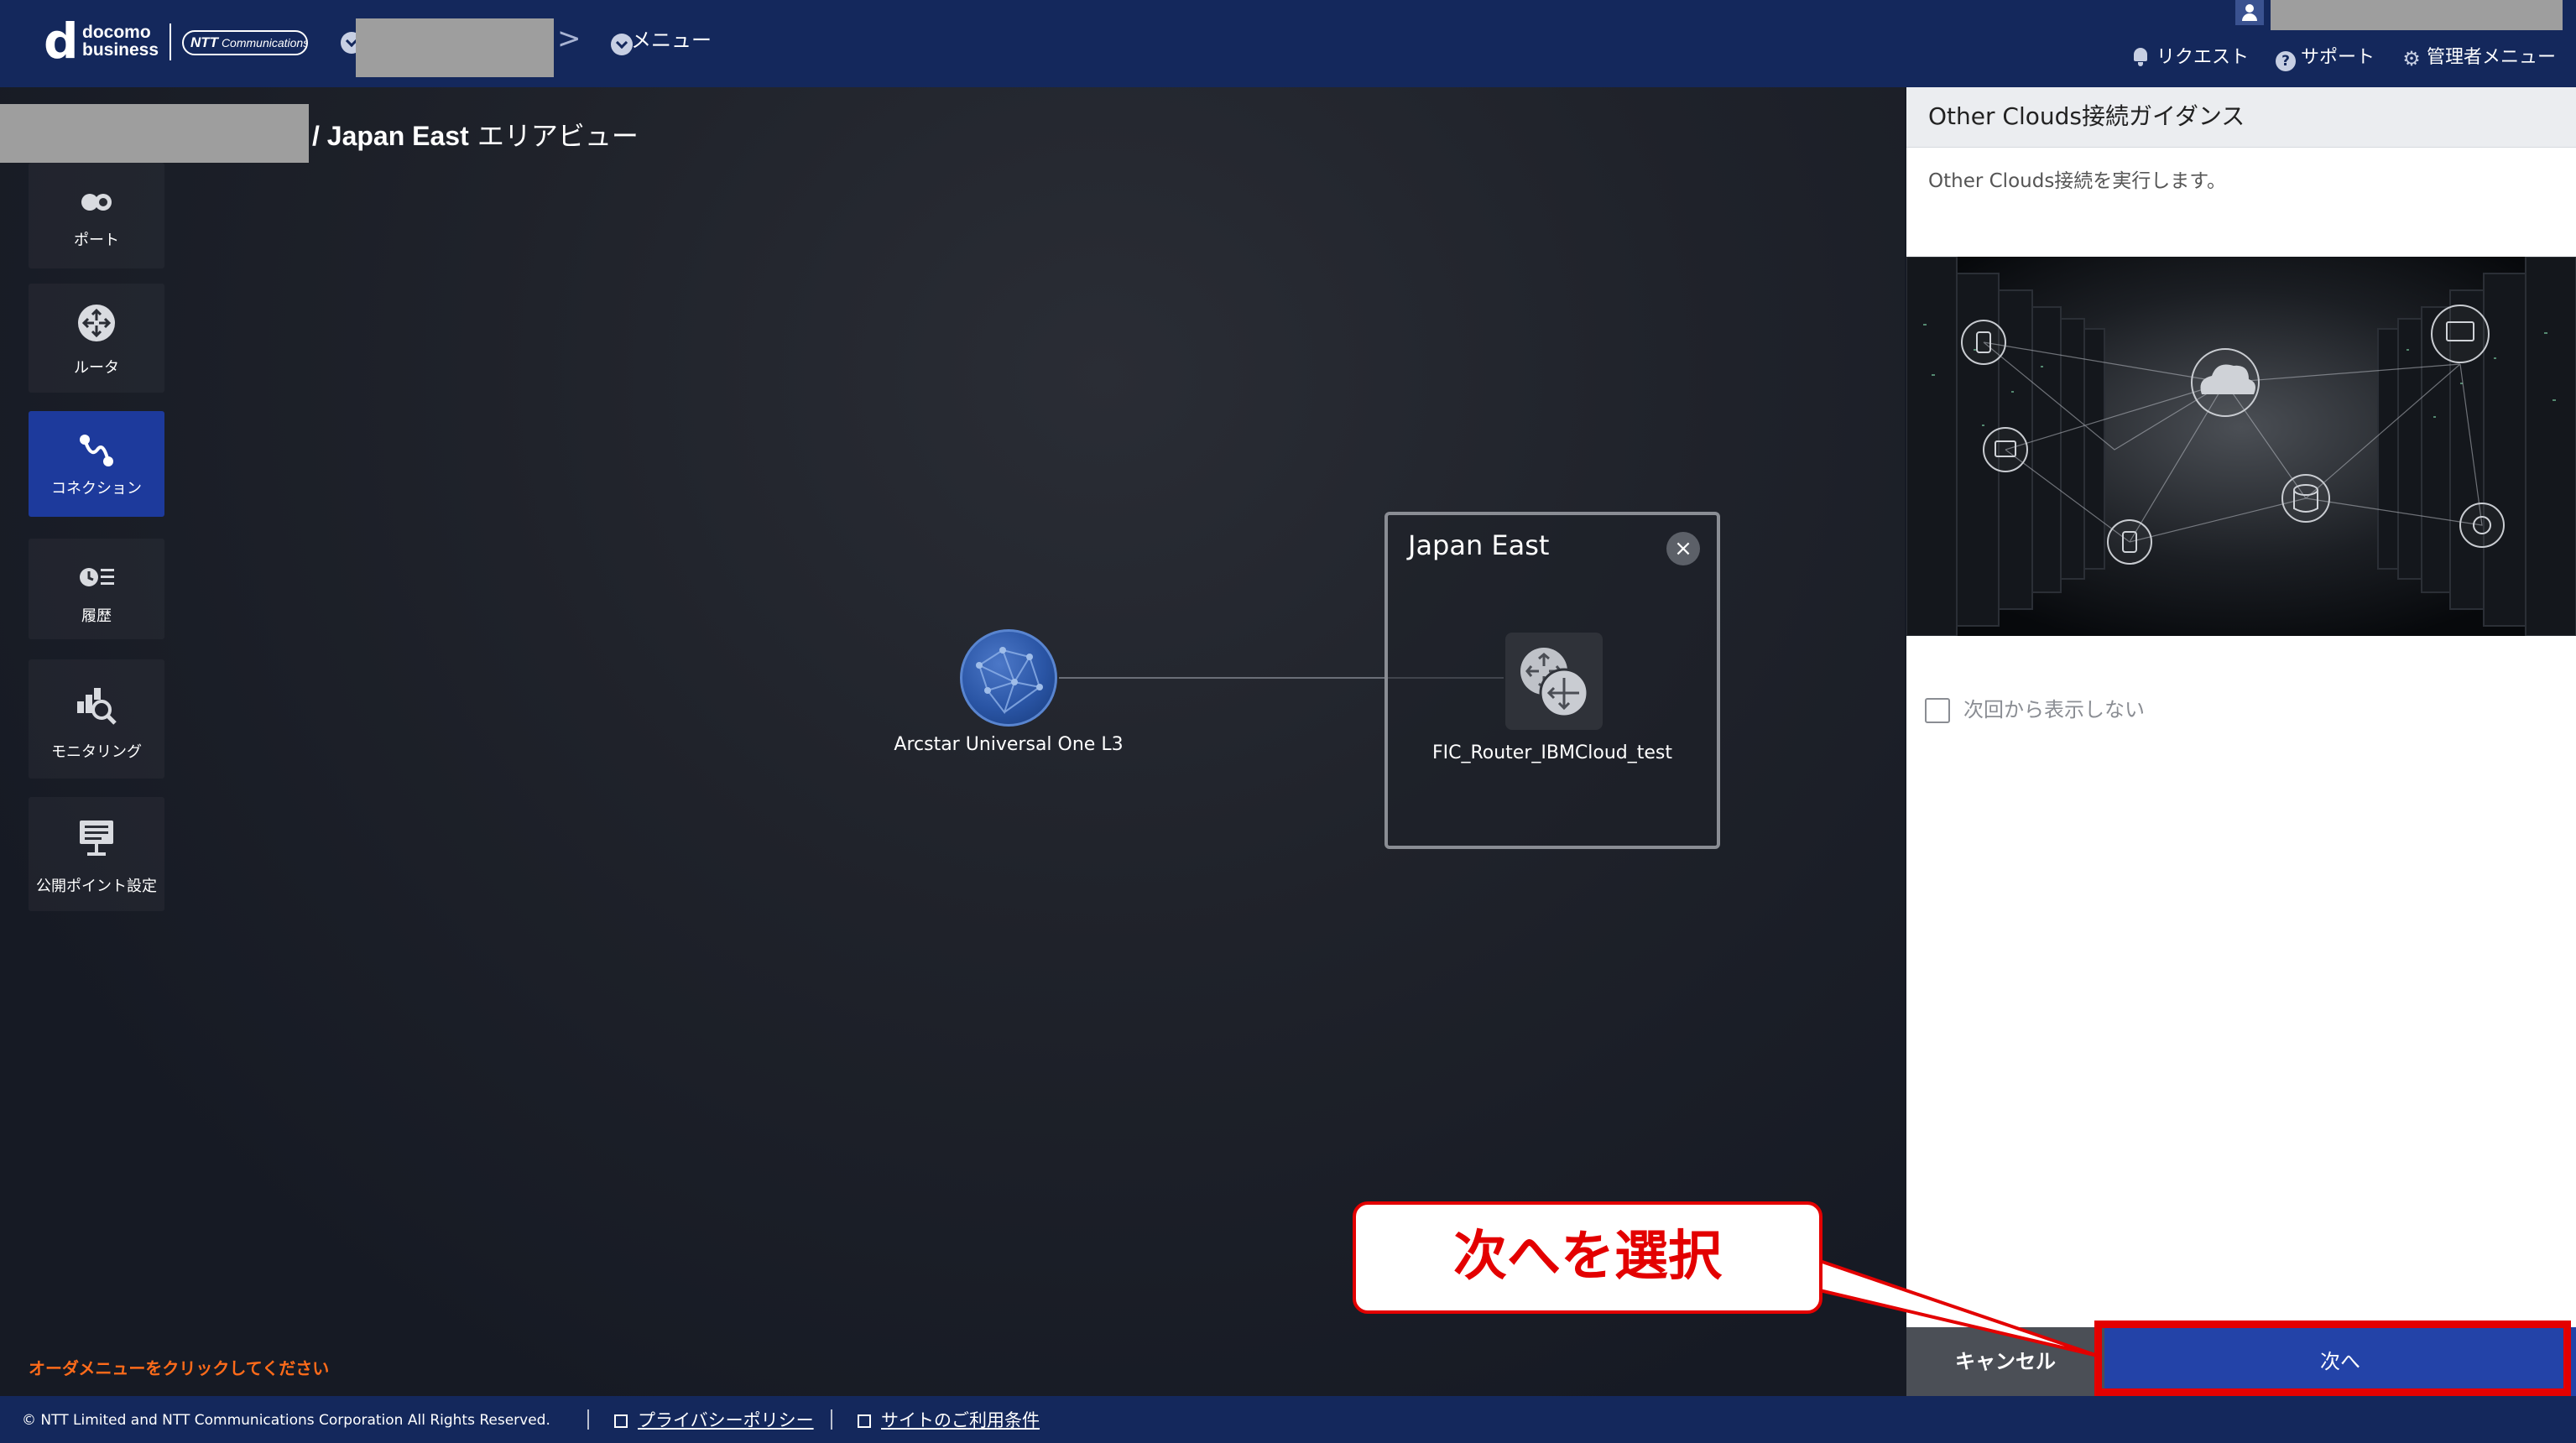  What do you see at coordinates (726, 1420) in the screenshot?
I see `privacy-policy-label: プライバシーポリシー` at bounding box center [726, 1420].